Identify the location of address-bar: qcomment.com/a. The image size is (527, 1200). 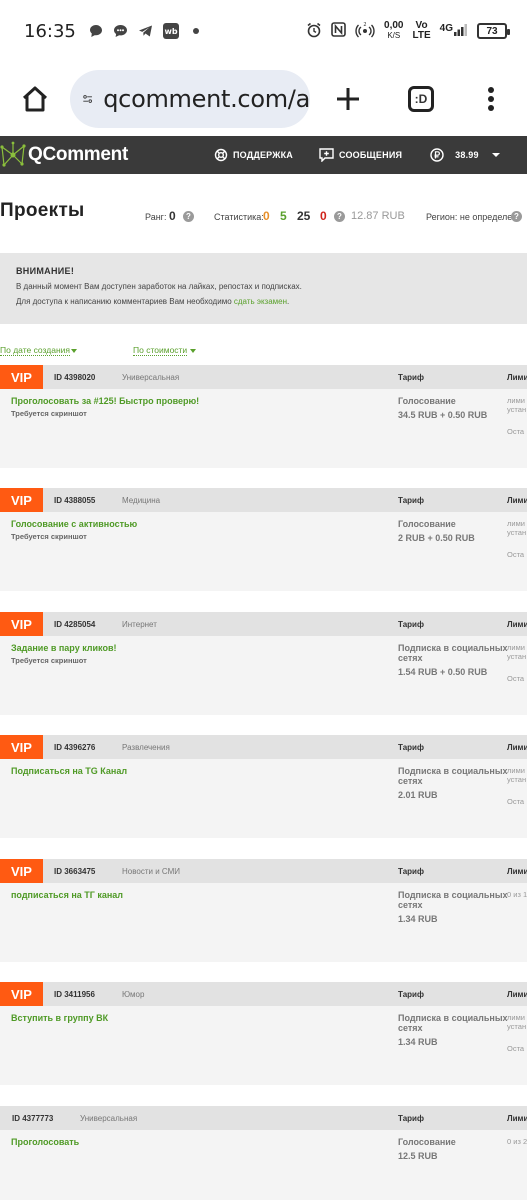
(190, 99).